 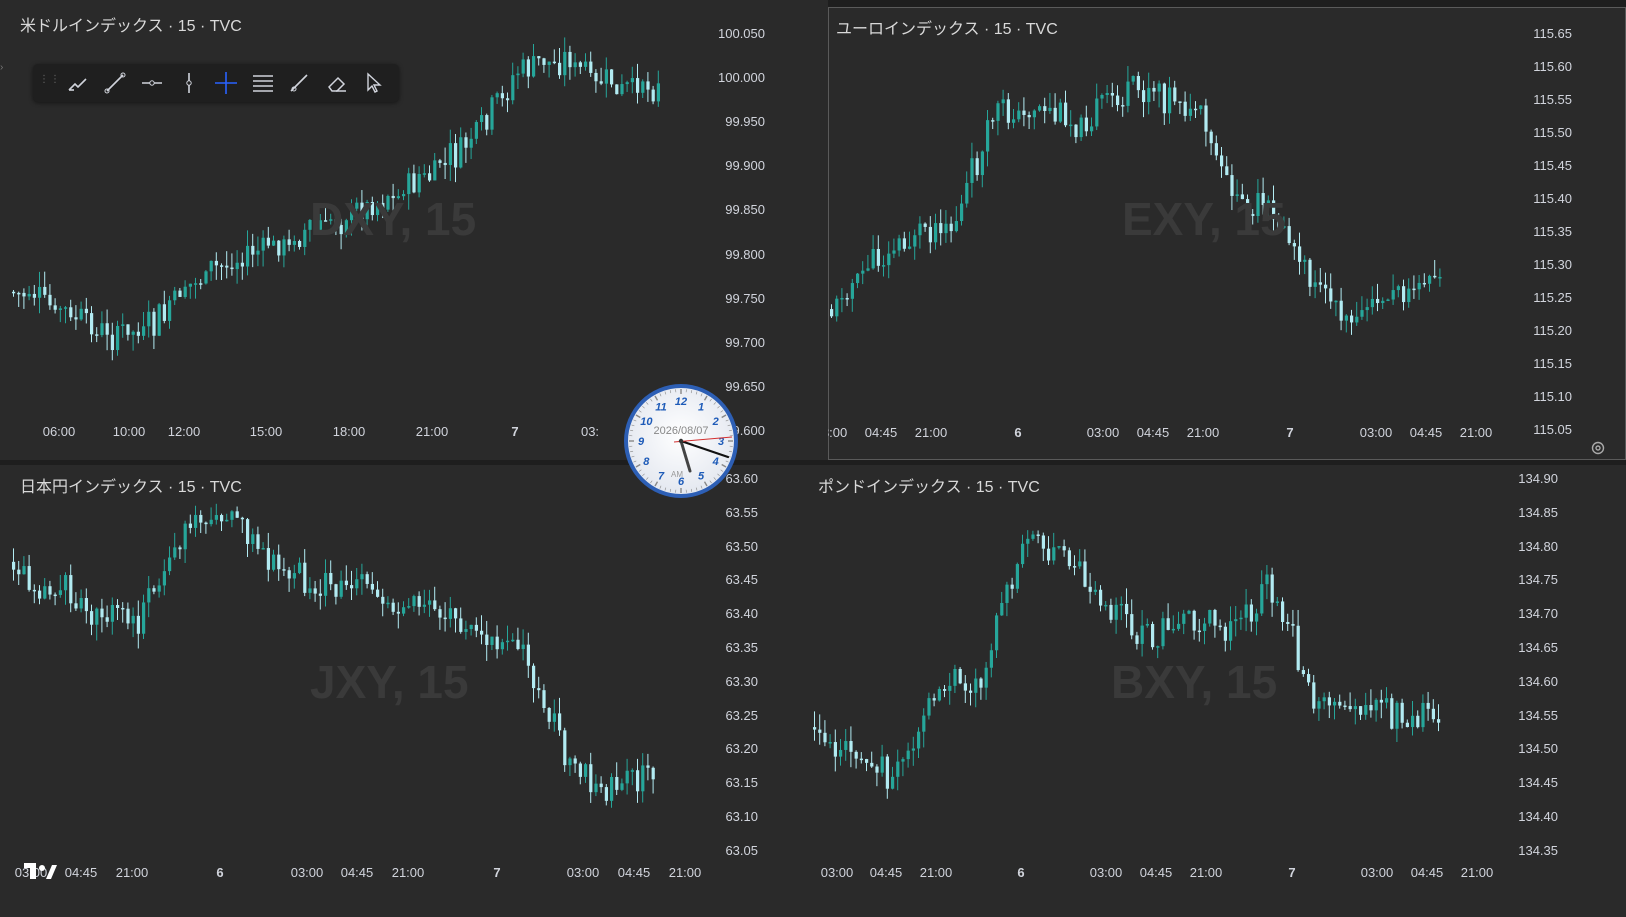 I want to click on horizontal-ray-icon, so click(x=151, y=83).